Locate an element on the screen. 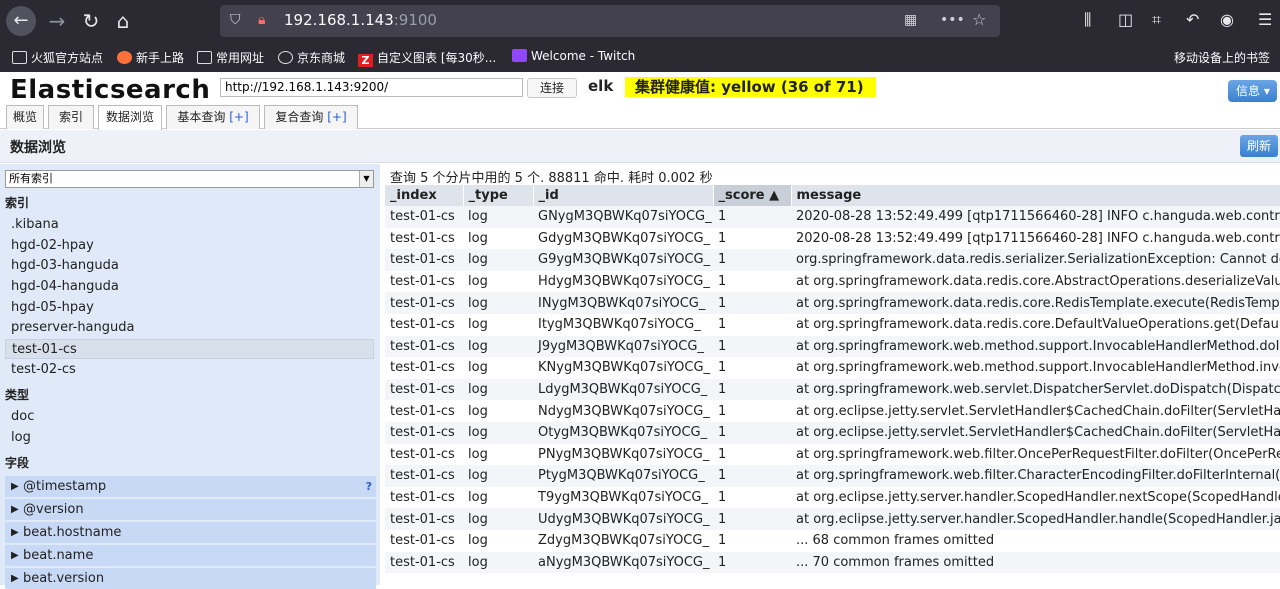 The height and width of the screenshot is (589, 1280). sidebar-field-item: ▶ beat.hostname is located at coordinates (190, 532).